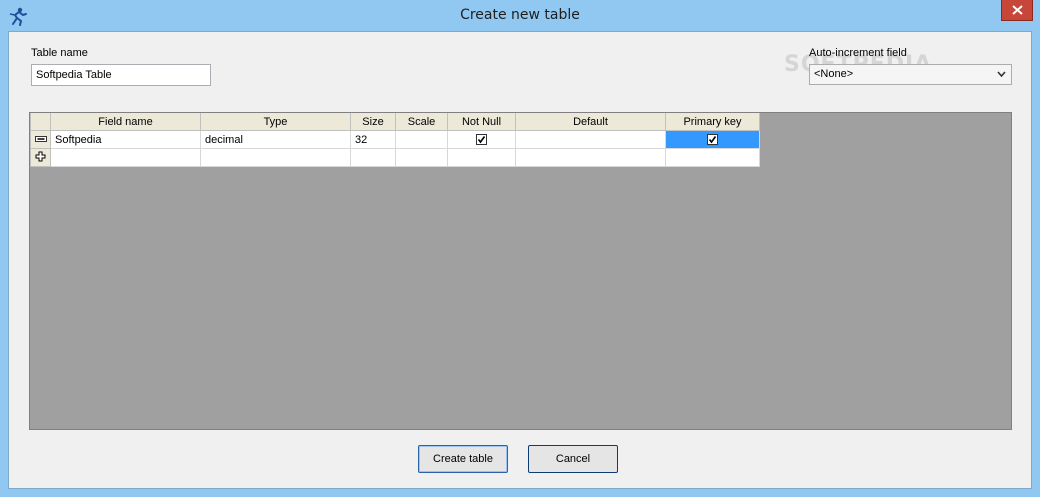 The width and height of the screenshot is (1040, 497). What do you see at coordinates (421, 157) in the screenshot?
I see `new-cell-scale` at bounding box center [421, 157].